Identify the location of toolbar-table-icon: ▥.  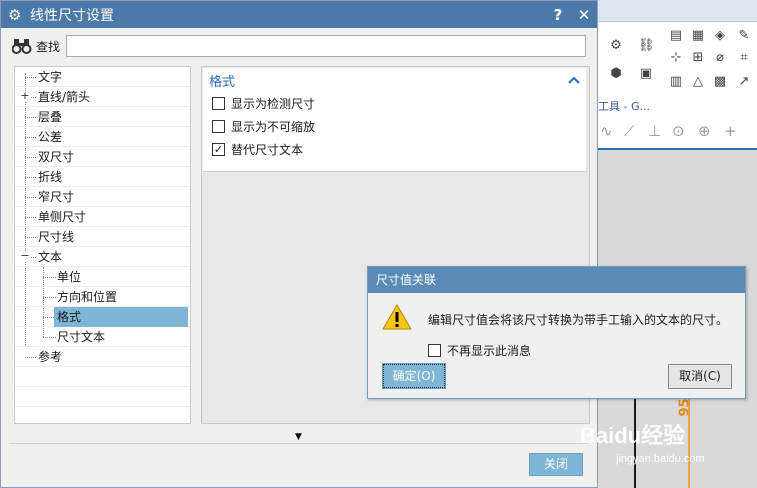
(676, 82).